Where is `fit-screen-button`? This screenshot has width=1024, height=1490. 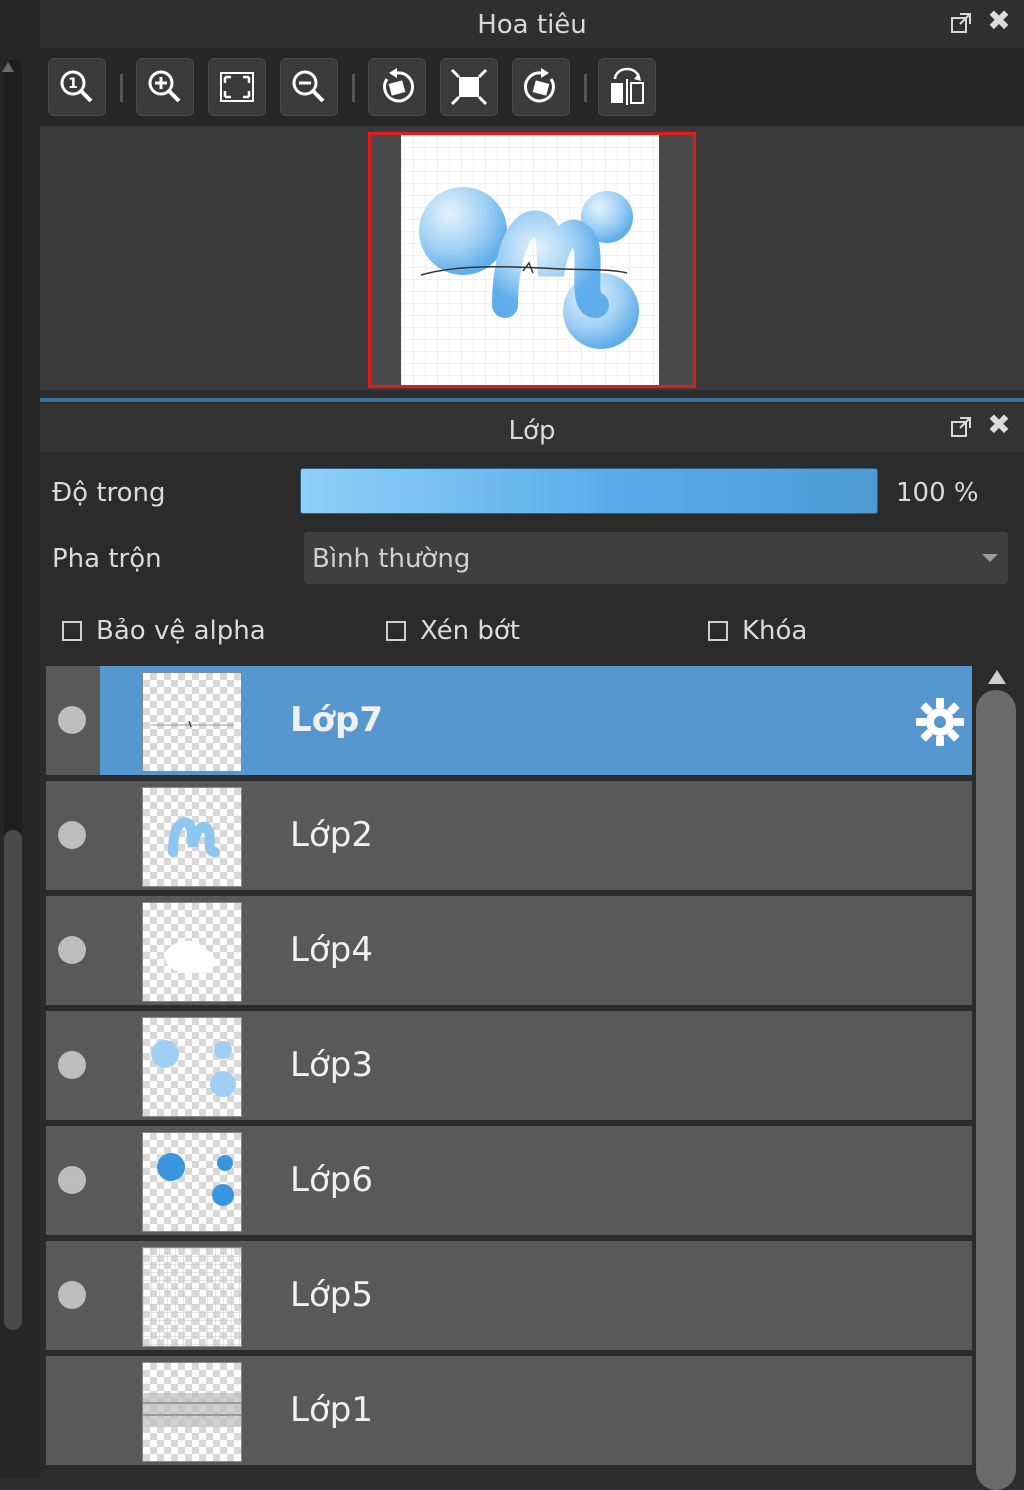 fit-screen-button is located at coordinates (237, 87).